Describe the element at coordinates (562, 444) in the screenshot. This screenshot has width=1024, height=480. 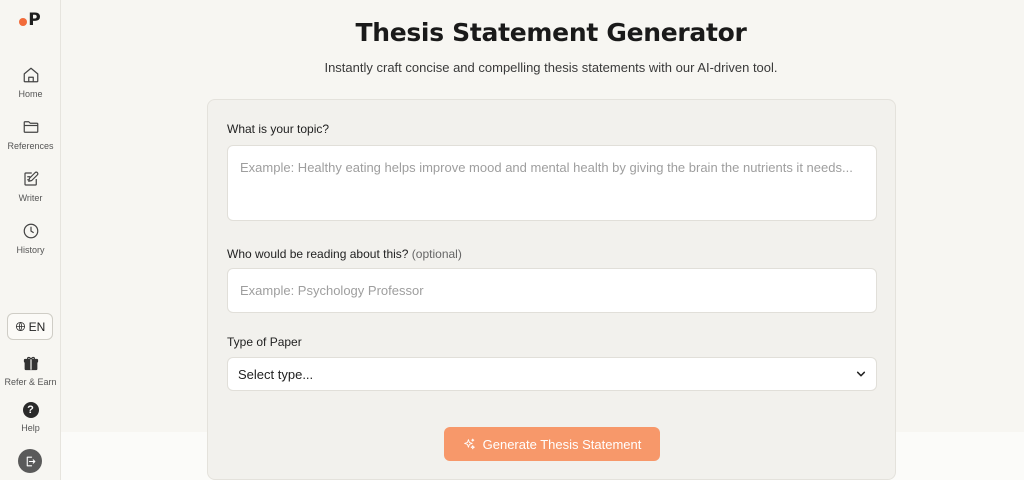
I see `generate-button-label: Generate Thesis Statement` at that location.